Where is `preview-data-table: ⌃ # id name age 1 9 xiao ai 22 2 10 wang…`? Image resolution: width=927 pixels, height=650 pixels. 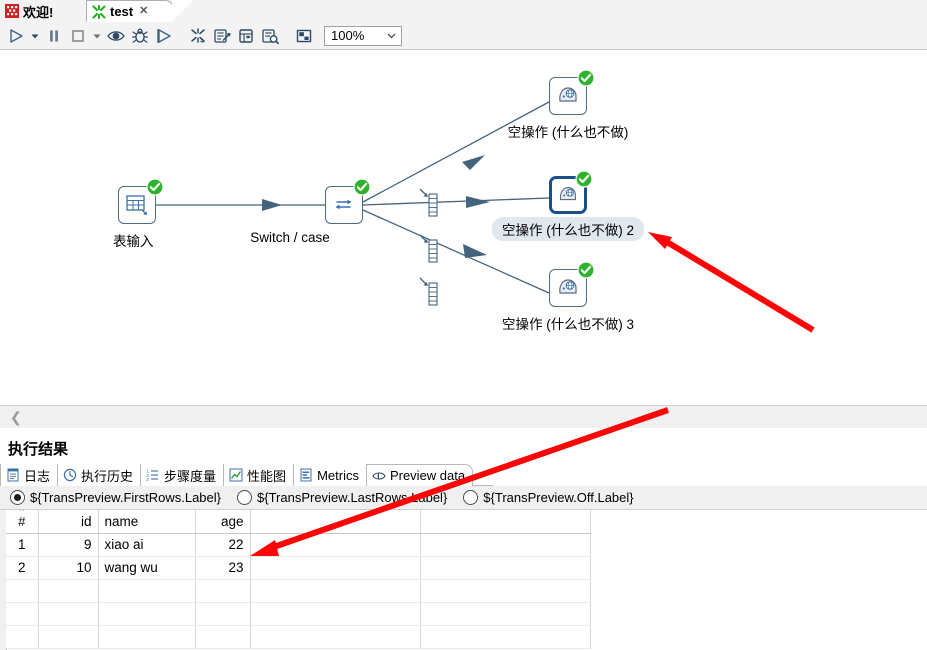
preview-data-table: ⌃ # id name age 1 9 xiao ai 22 2 10 wang… is located at coordinates (298, 579).